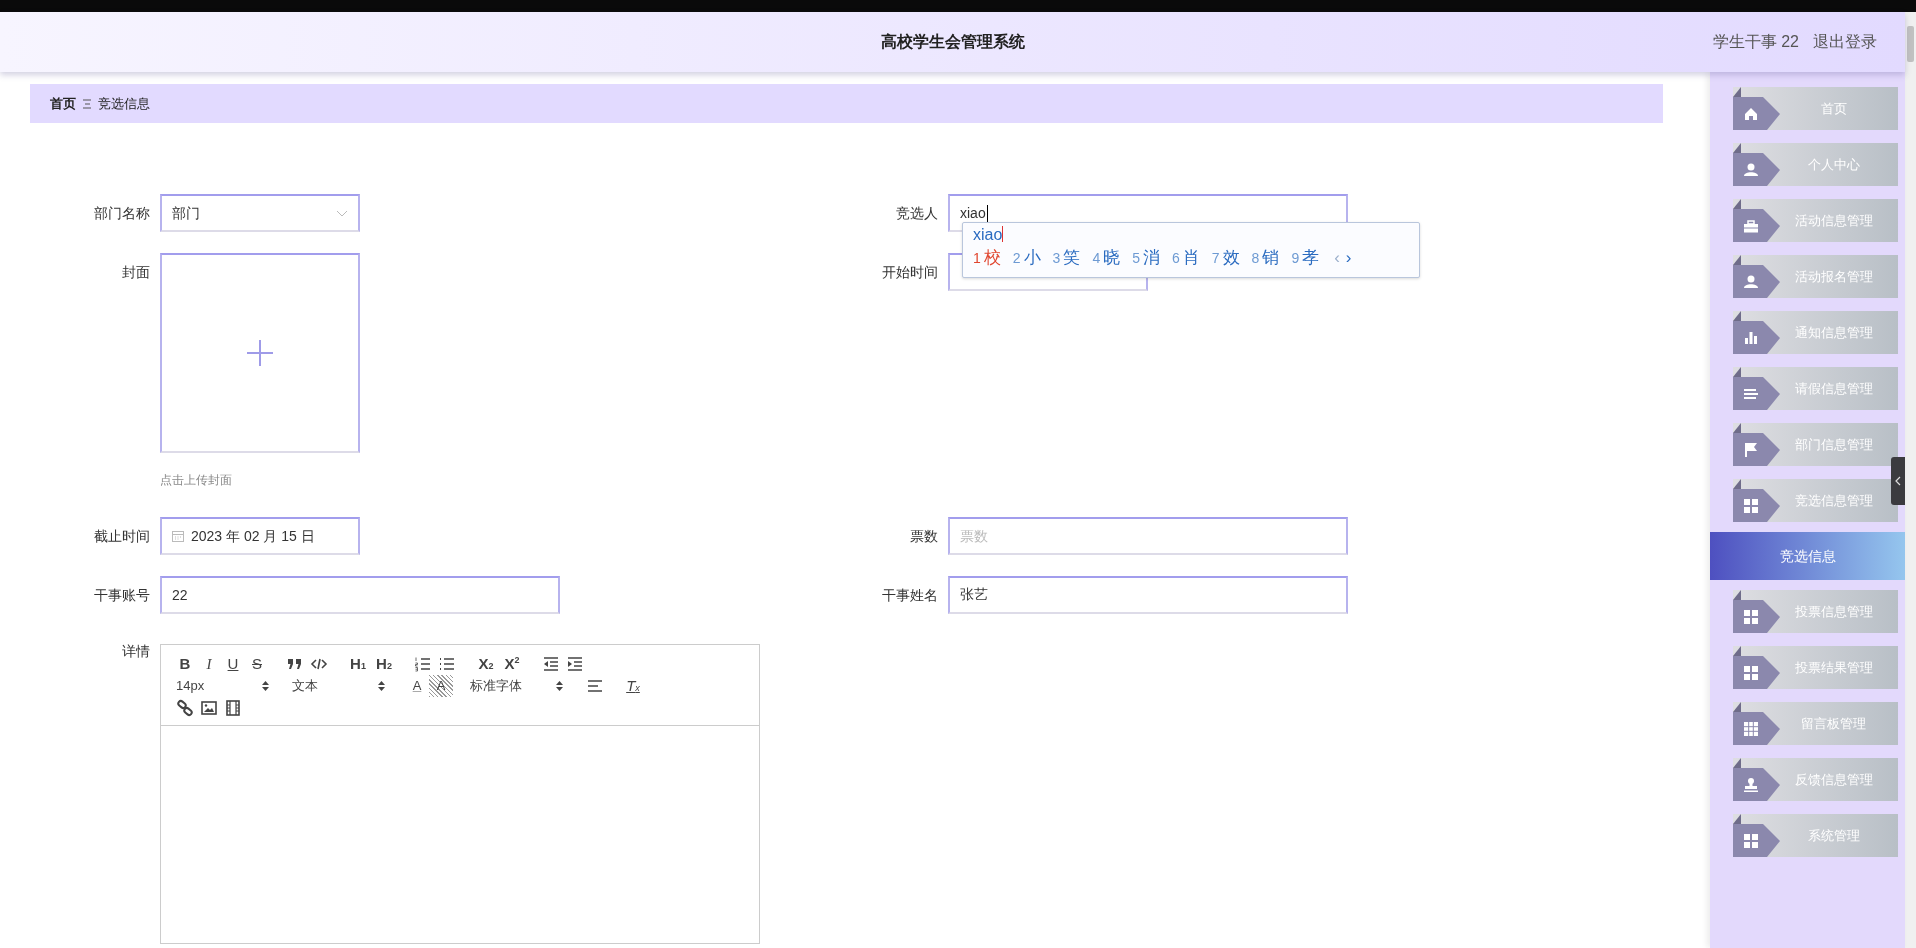 The image size is (1916, 948). I want to click on upload-hint: 点击上传封面, so click(196, 480).